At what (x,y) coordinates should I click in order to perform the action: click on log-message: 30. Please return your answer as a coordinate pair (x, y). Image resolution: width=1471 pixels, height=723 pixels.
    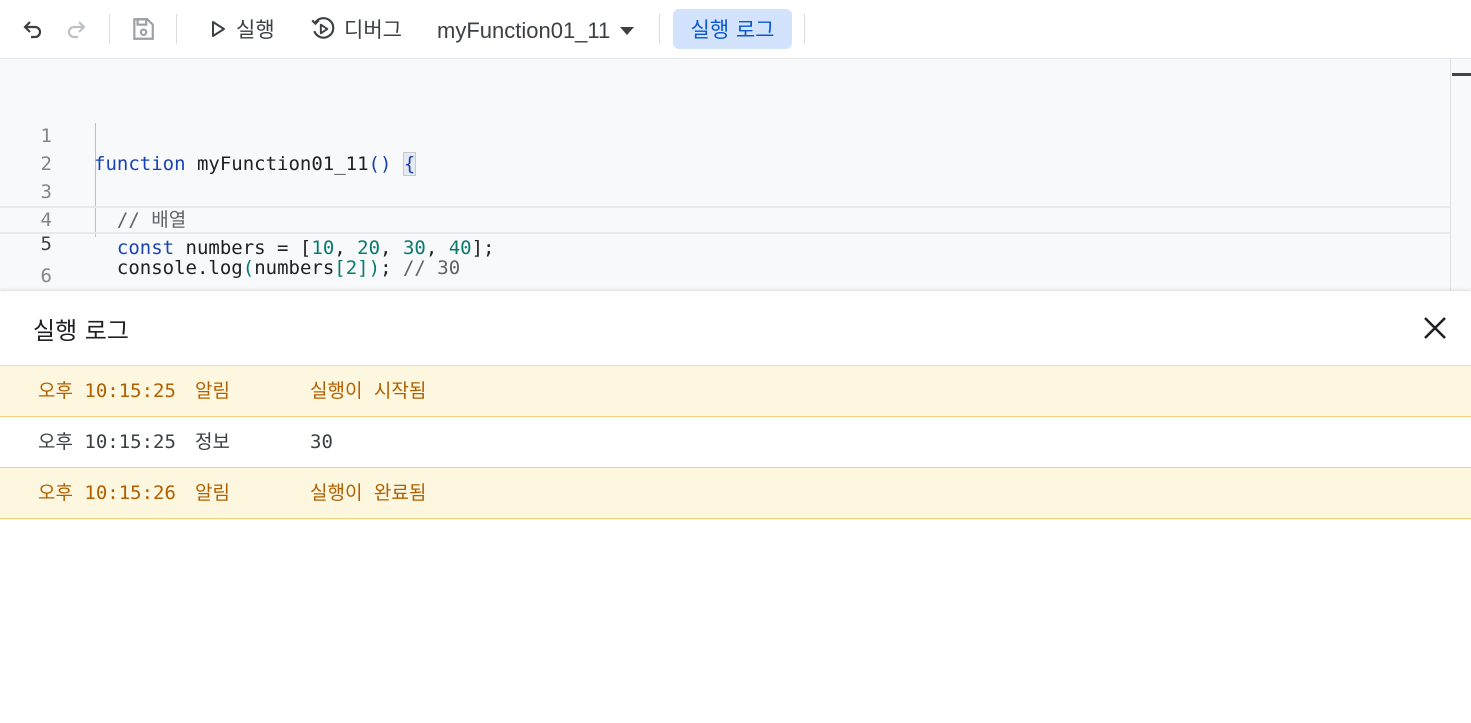
    Looking at the image, I should click on (321, 442).